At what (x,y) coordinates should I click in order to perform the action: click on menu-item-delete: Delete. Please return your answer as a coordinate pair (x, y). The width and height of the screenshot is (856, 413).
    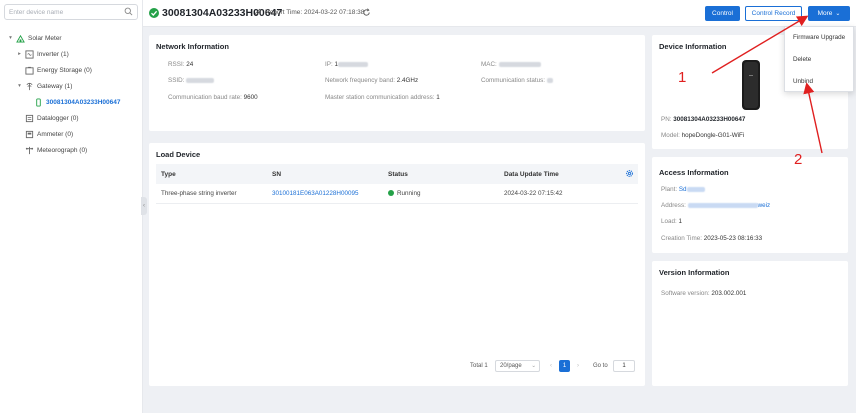
    Looking at the image, I should click on (819, 60).